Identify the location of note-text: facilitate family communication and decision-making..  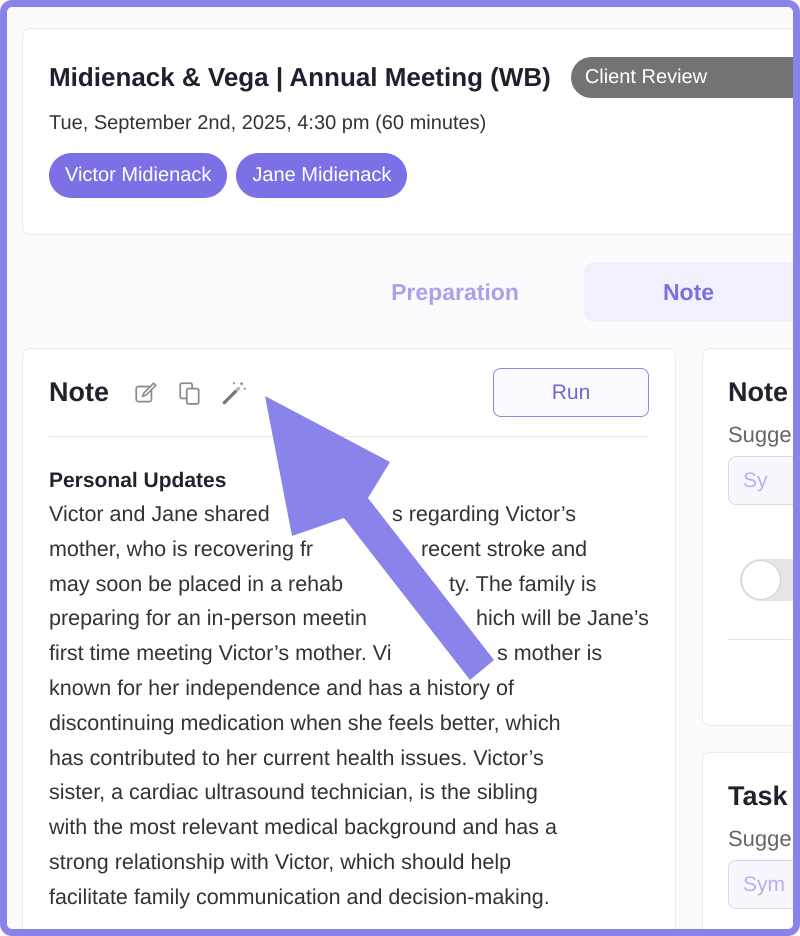
(299, 897).